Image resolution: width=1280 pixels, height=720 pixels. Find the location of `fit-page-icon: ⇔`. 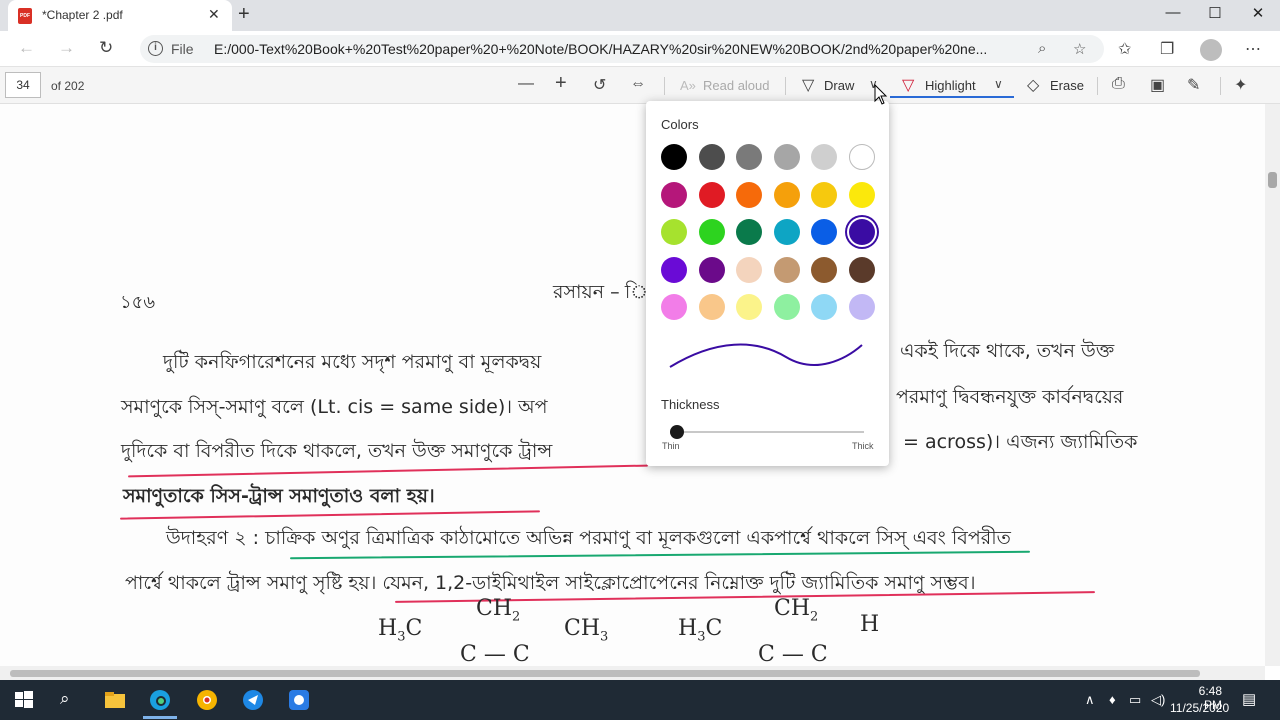

fit-page-icon: ⇔ is located at coordinates (638, 84).